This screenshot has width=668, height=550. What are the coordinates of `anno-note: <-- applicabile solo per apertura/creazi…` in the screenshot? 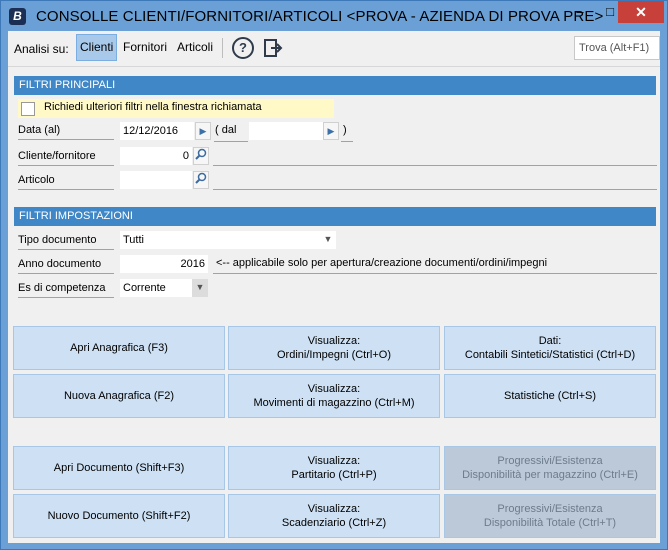 It's located at (382, 263).